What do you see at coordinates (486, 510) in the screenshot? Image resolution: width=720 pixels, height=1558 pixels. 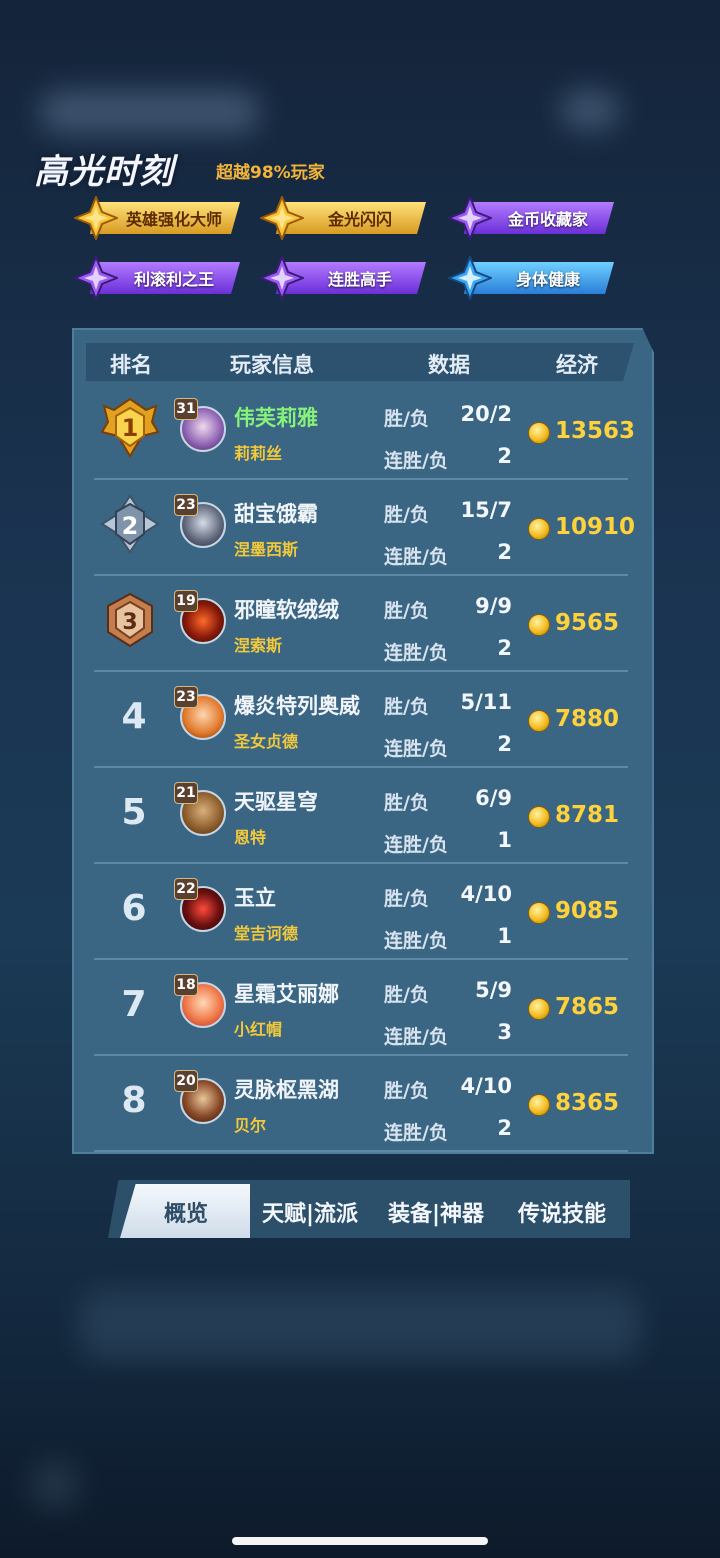 I see `win-loss-value: 15/7` at bounding box center [486, 510].